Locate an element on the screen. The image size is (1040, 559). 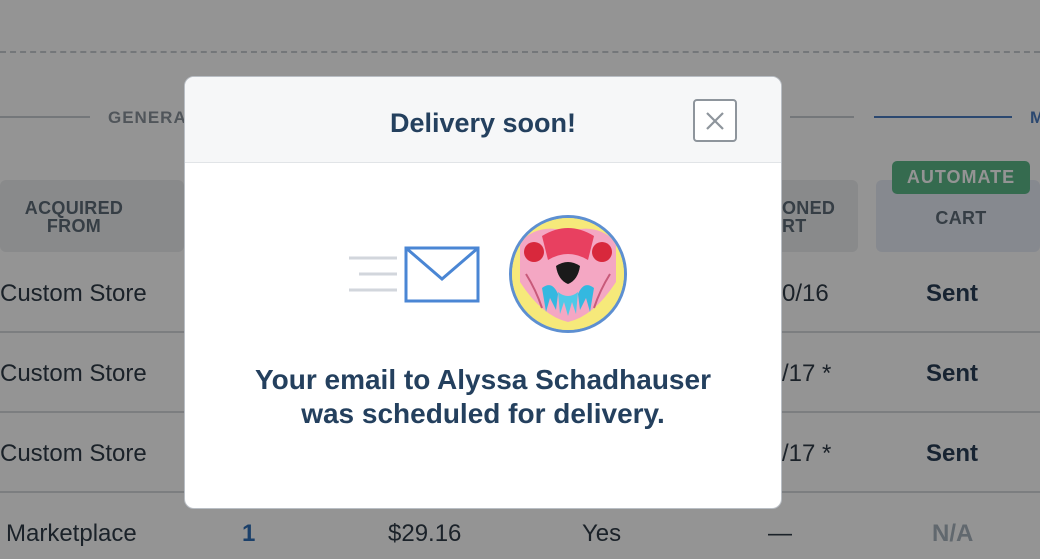
modal-message-line-1: Your email to Alyssa Schadhauser is located at coordinates (483, 379).